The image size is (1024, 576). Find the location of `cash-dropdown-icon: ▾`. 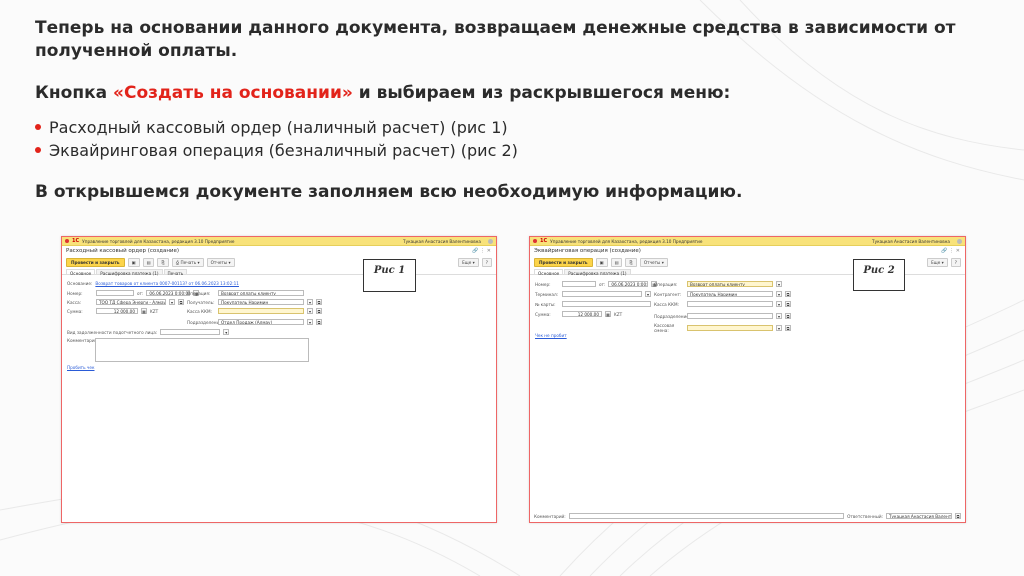

cash-dropdown-icon: ▾ is located at coordinates (172, 302).